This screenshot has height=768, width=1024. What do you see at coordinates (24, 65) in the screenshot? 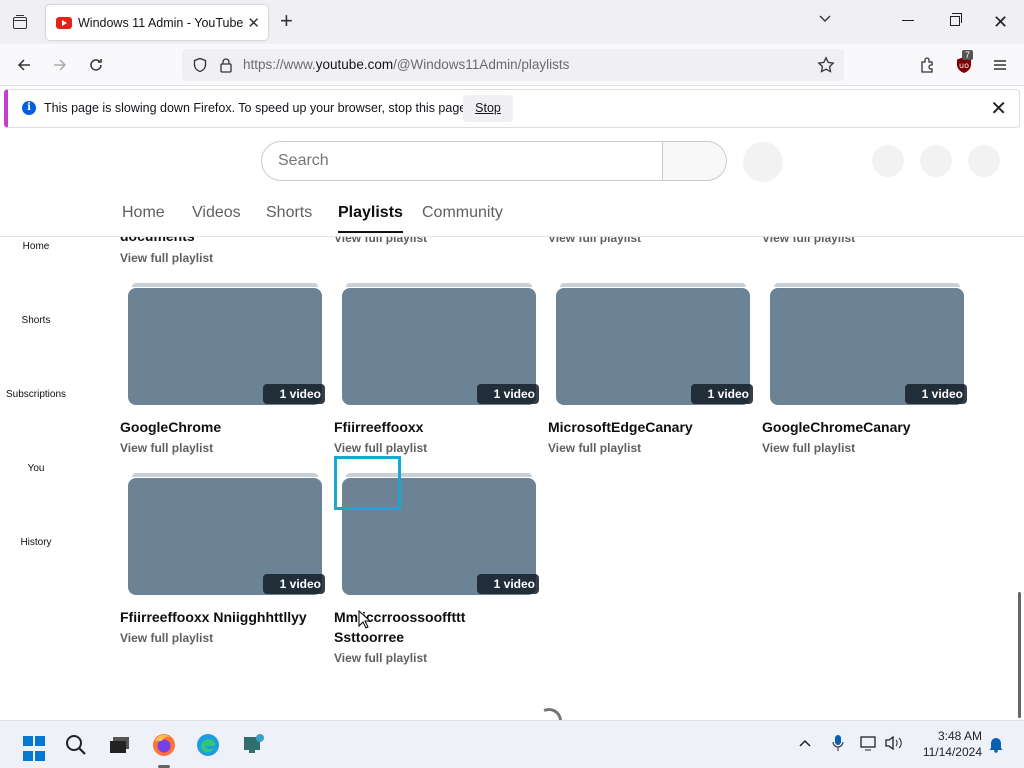
I see `back-arrow-icon` at bounding box center [24, 65].